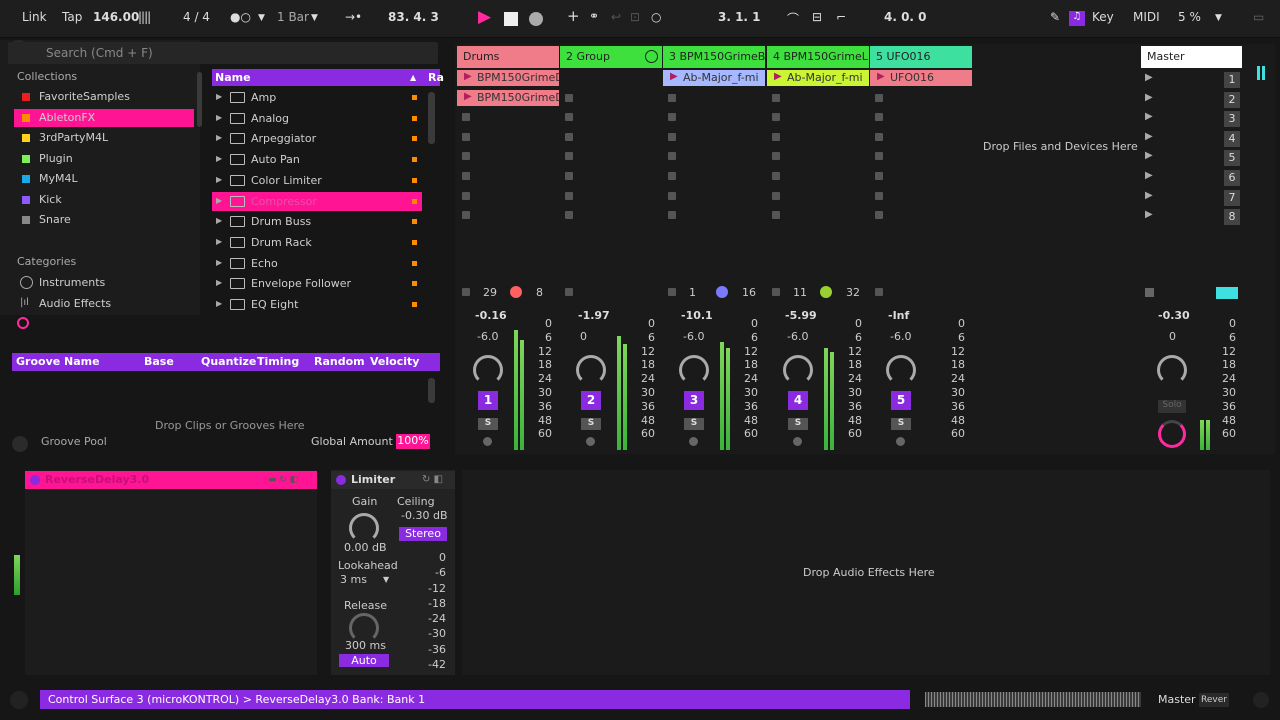 The image size is (1280, 720). What do you see at coordinates (1172, 406) in the screenshot?
I see `master-solo-button: Solo` at bounding box center [1172, 406].